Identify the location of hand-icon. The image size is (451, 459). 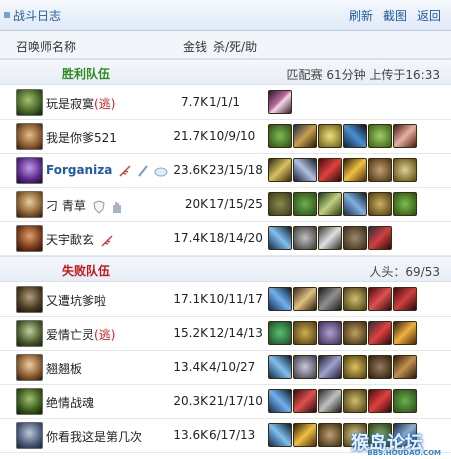
(117, 207).